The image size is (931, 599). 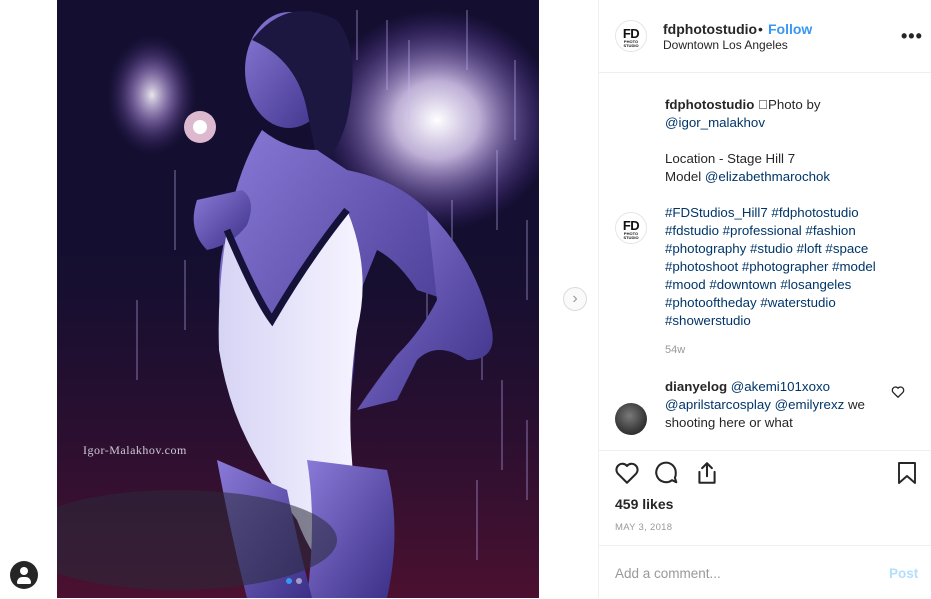 I want to click on photographer-mention: @igor_malakhov, so click(x=715, y=122).